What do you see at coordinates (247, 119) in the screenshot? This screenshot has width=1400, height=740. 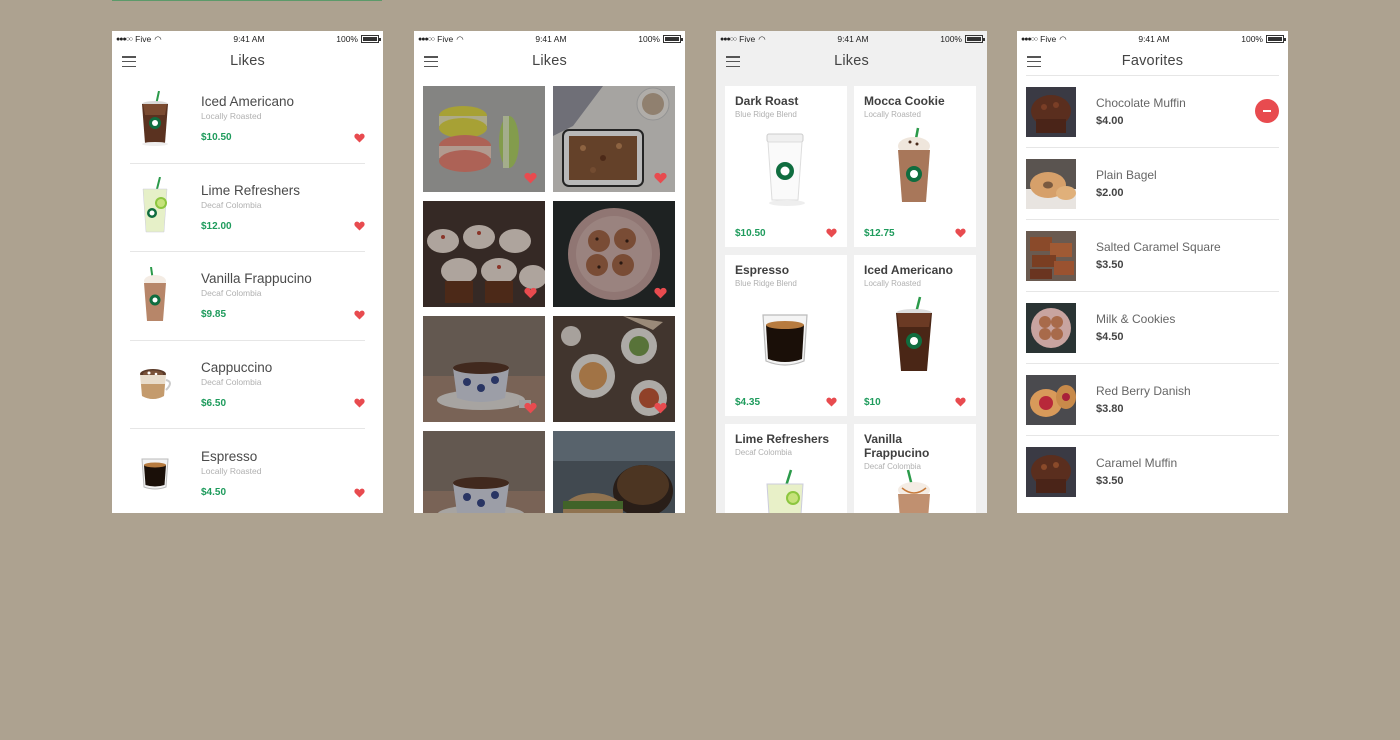 I see `list-item: Iced Americano Locally Roasted $10.50` at bounding box center [247, 119].